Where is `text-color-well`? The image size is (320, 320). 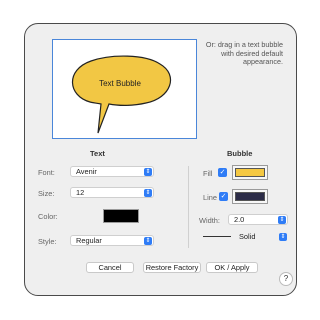 text-color-well is located at coordinates (121, 216).